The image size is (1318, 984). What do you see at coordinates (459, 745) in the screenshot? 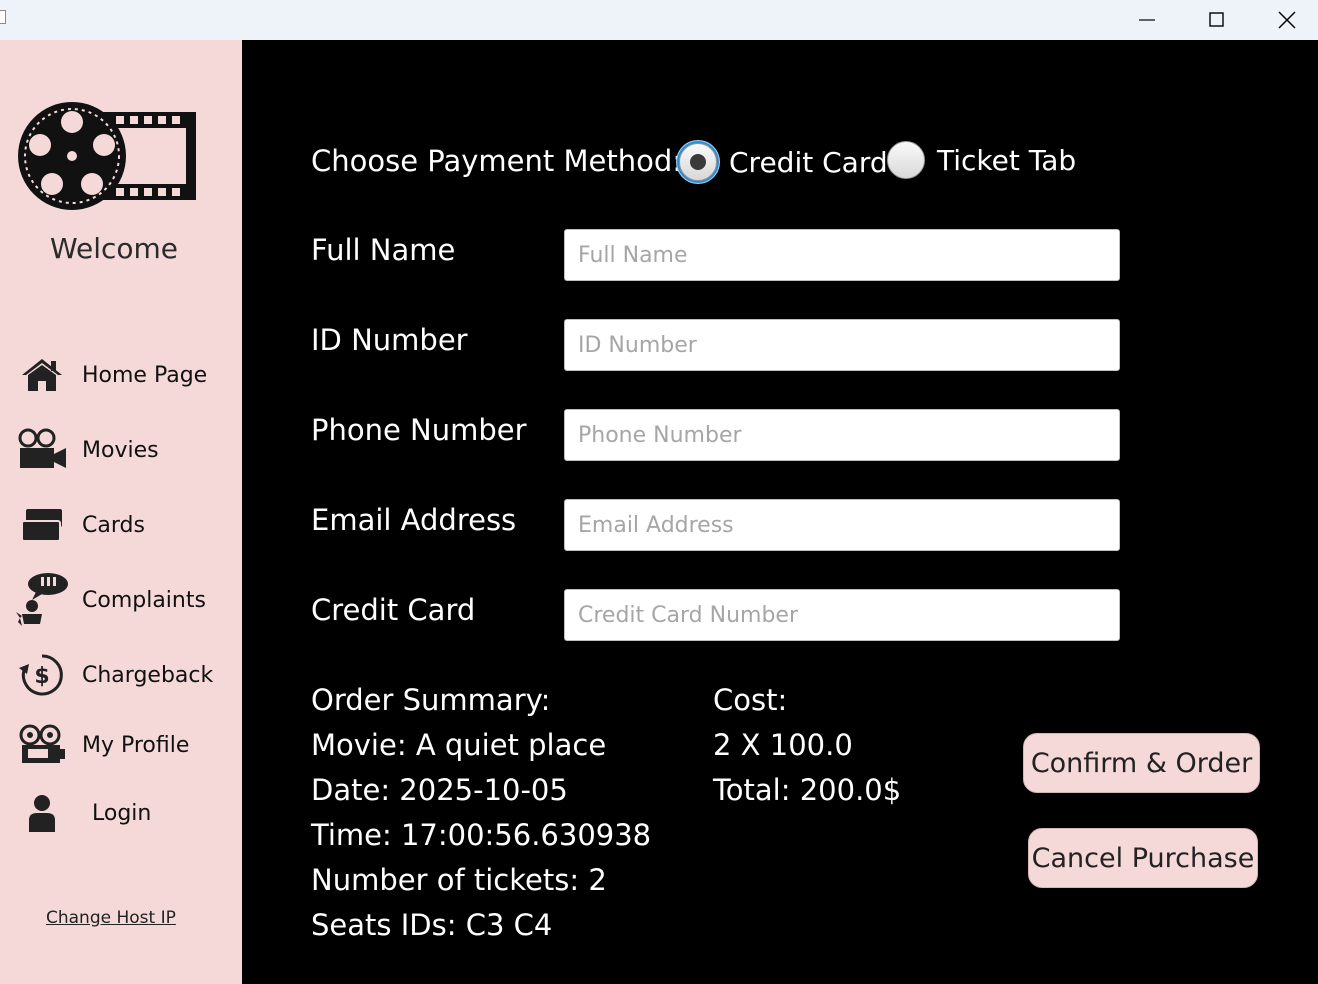
I see `order-movie: Movie: A quiet place` at bounding box center [459, 745].